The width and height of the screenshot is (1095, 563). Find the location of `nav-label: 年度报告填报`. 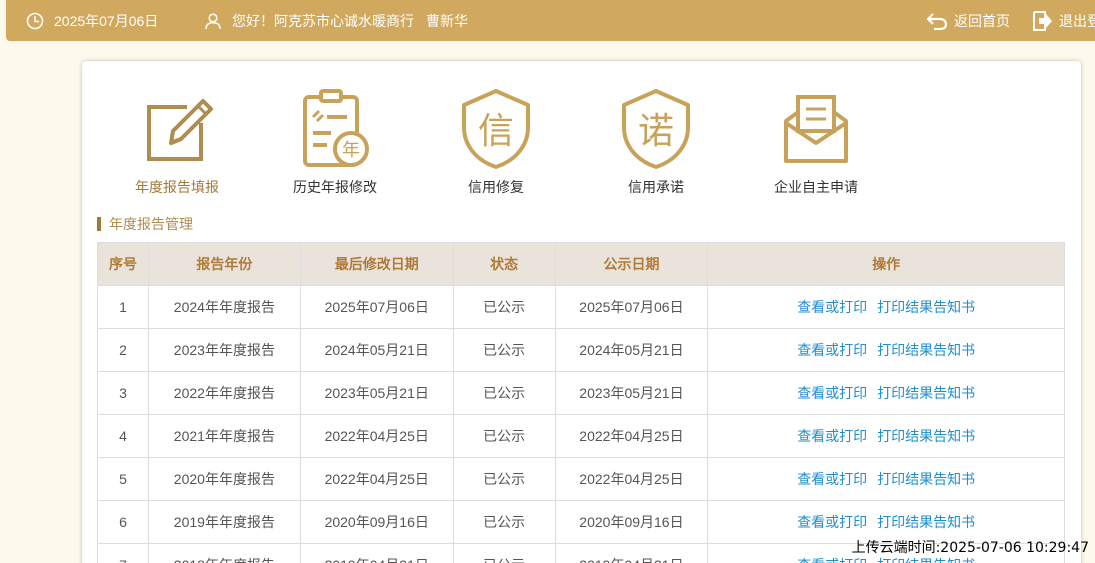

nav-label: 年度报告填报 is located at coordinates (177, 187).